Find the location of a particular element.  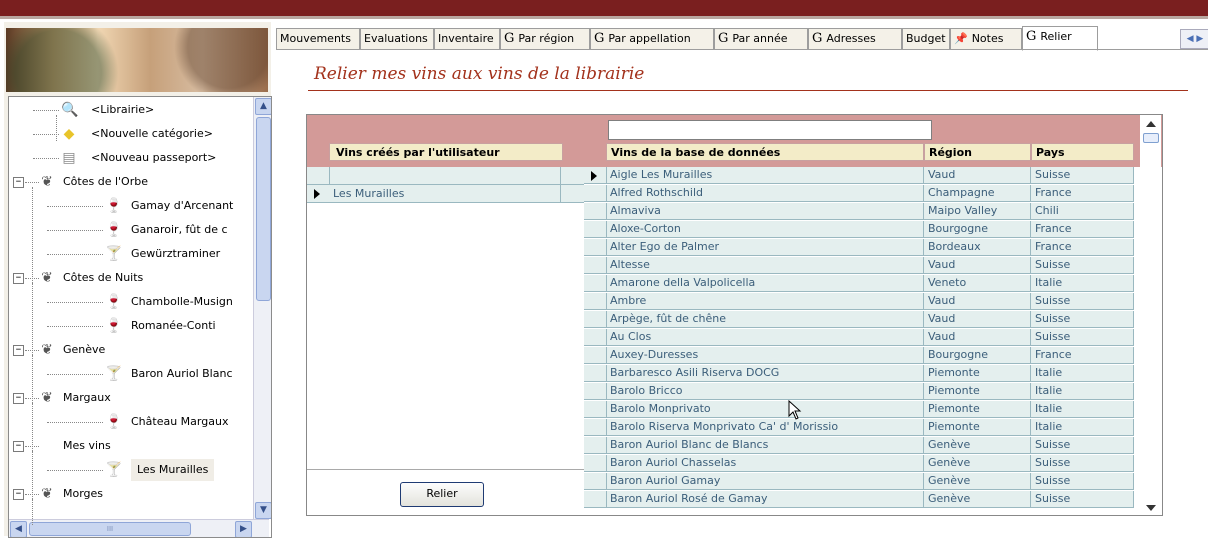

db-wine-name-cell: Amarone della Valpolicella is located at coordinates (765, 283).